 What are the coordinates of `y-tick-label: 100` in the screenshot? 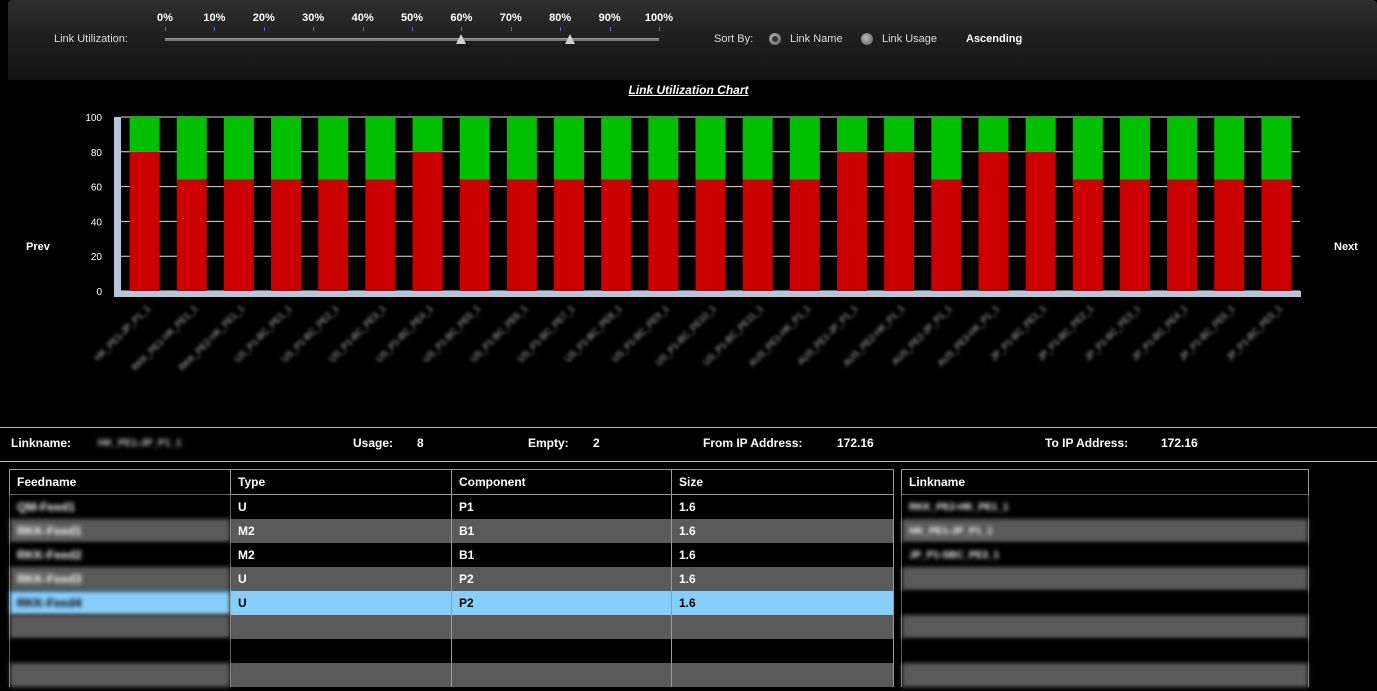 It's located at (93, 118).